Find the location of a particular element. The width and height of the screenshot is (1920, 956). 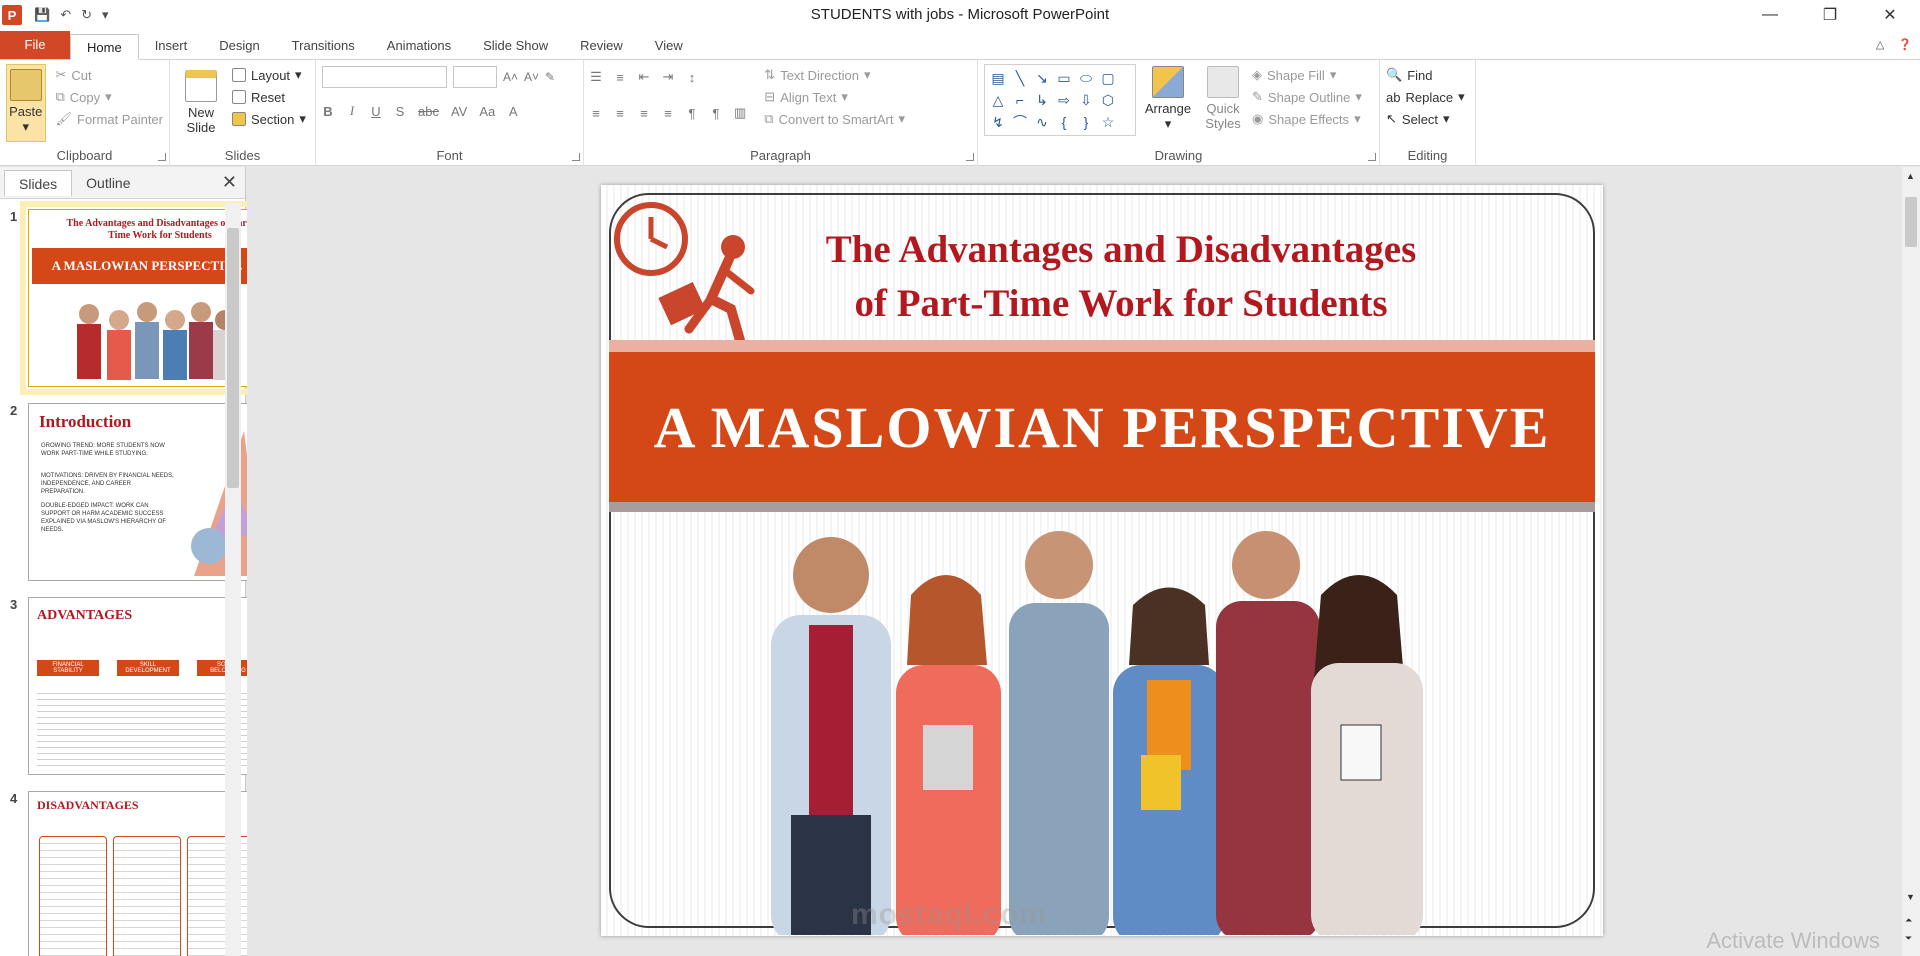

format-painter-button: 🖌 Format Painter is located at coordinates (110, 119).